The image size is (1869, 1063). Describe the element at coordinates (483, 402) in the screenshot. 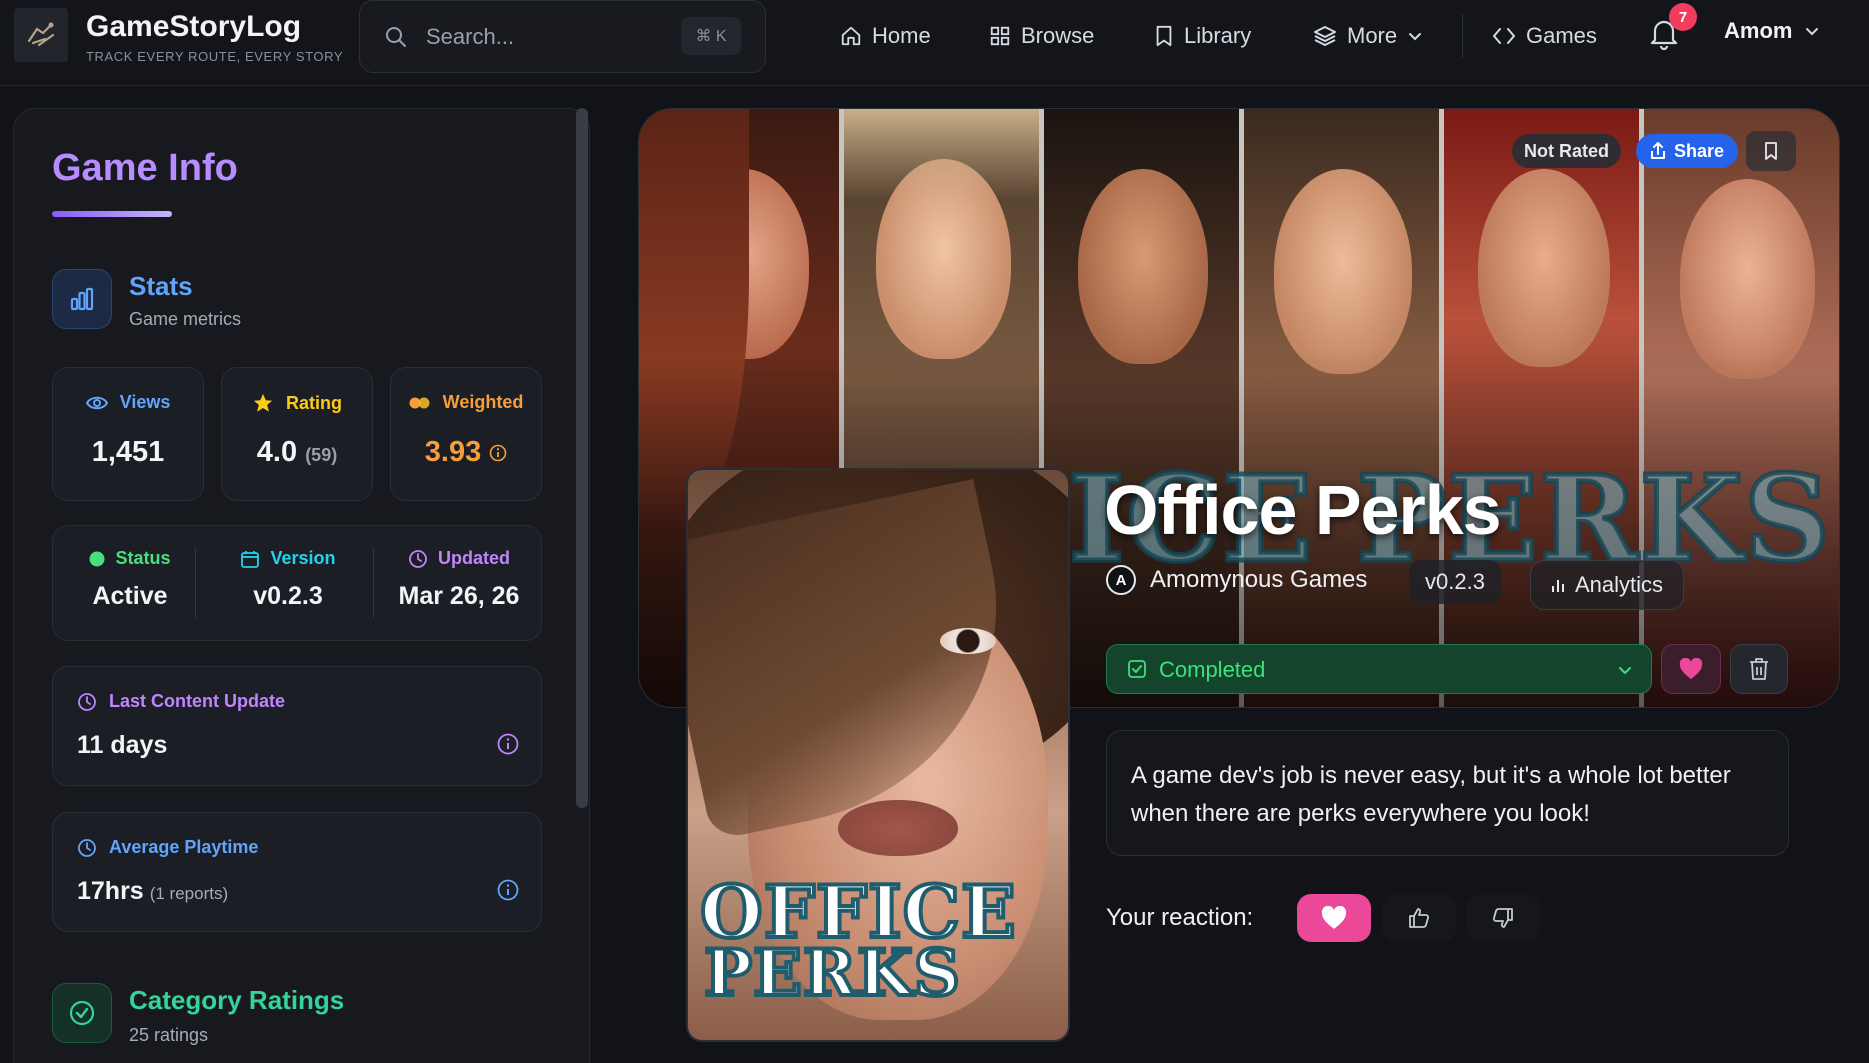

I see `weighted-label: Weighted` at that location.